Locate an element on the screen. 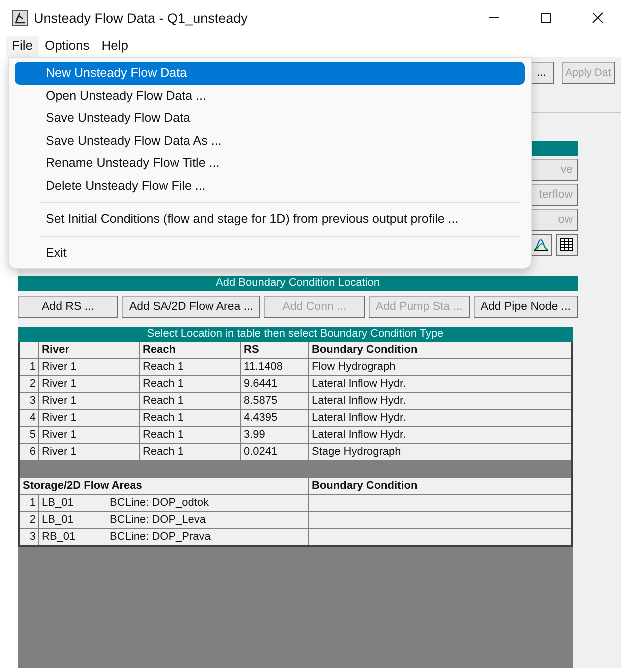  column-header: River is located at coordinates (89, 350).